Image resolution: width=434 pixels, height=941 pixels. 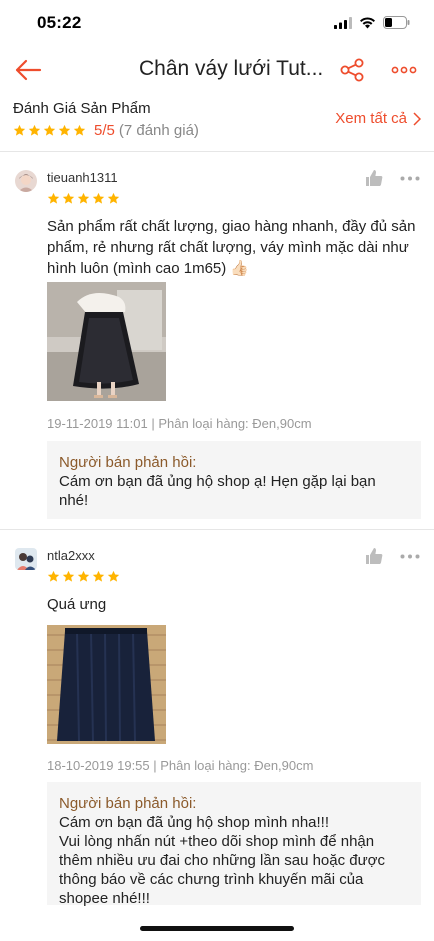 I want to click on wifi-icon, so click(x=367, y=22).